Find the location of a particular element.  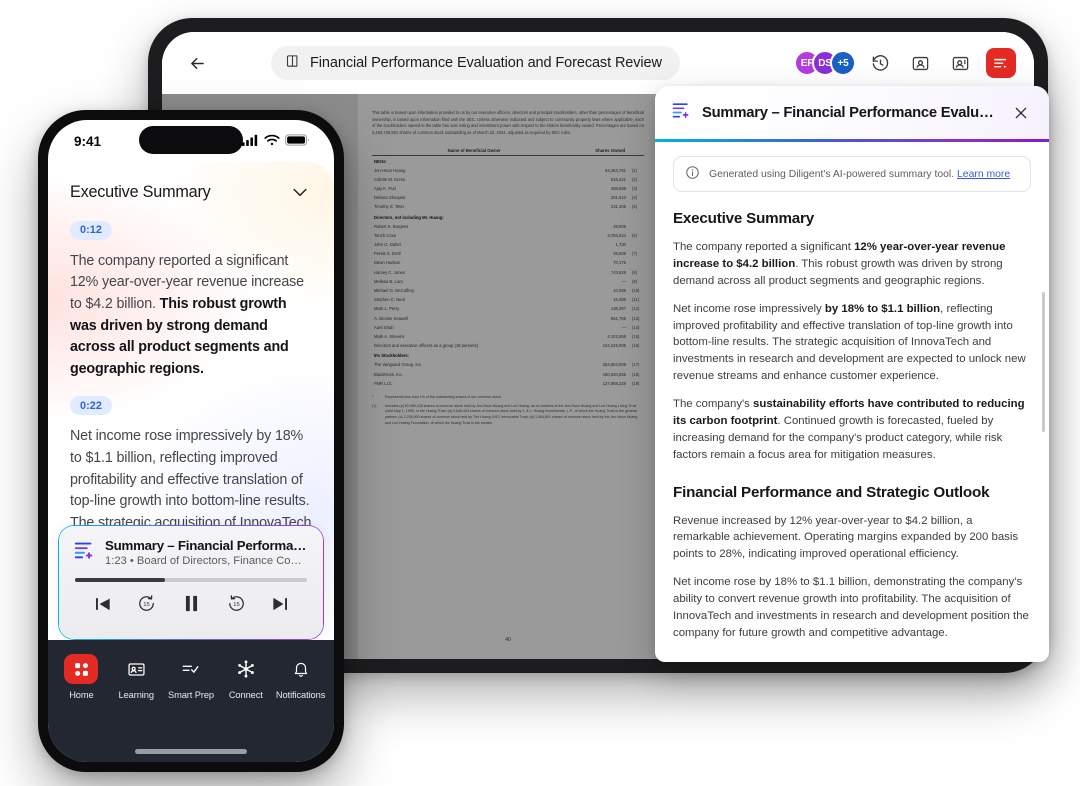

svg-text: 15 is located at coordinates (236, 605).